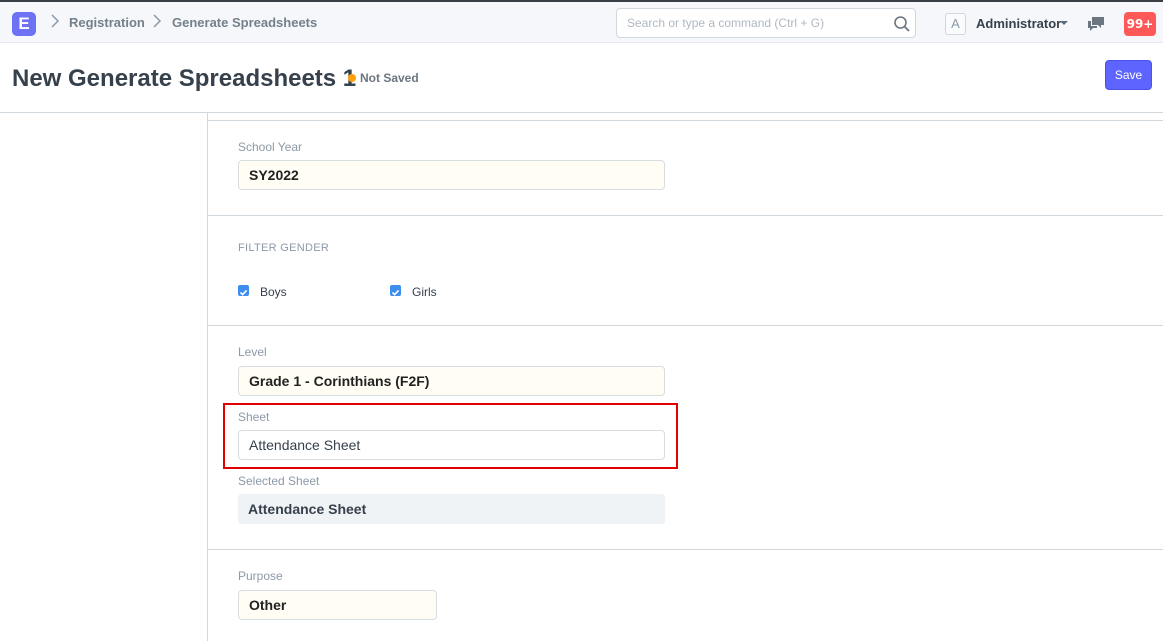 Image resolution: width=1163 pixels, height=641 pixels. I want to click on form-section-purpose: Purpose Other, so click(685, 595).